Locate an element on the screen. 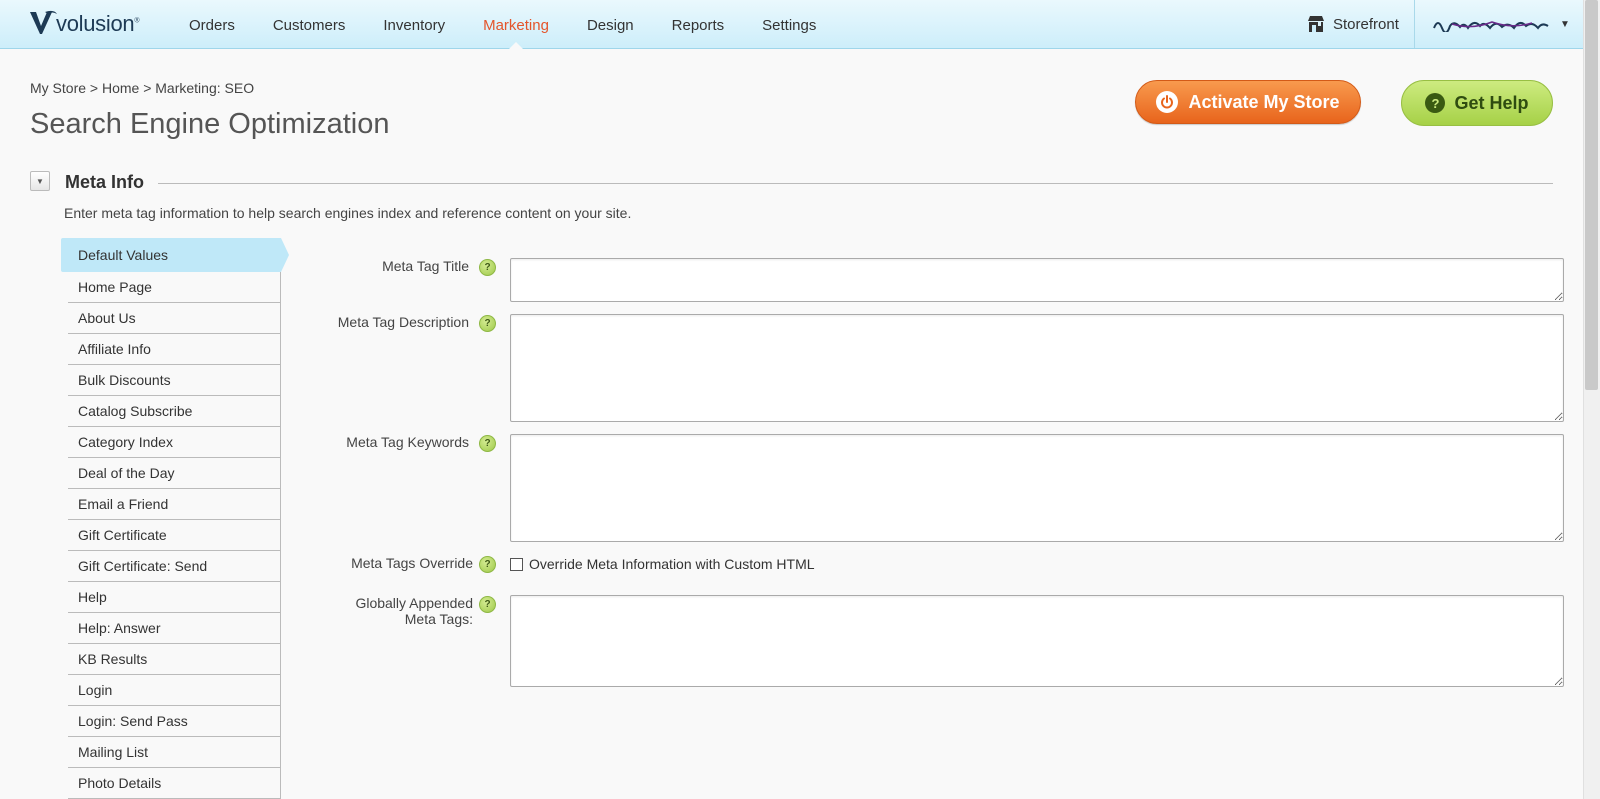  page-item-help: Help is located at coordinates (174, 597).